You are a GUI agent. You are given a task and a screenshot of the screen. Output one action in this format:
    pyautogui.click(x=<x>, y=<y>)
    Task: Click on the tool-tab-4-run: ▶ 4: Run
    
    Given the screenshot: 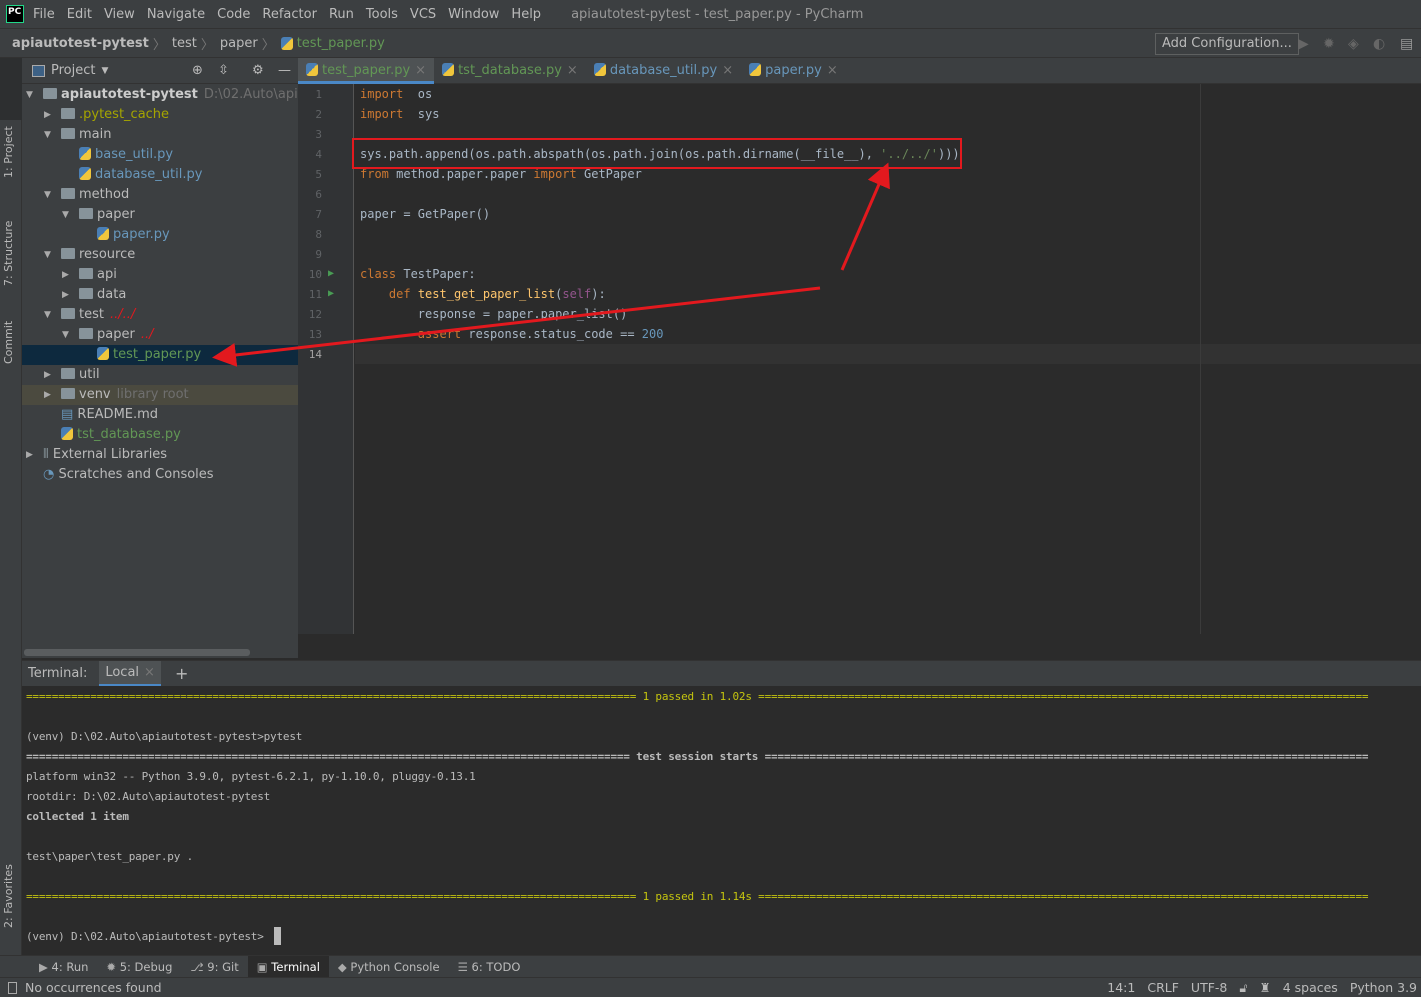 What is the action you would take?
    pyautogui.click(x=63, y=967)
    